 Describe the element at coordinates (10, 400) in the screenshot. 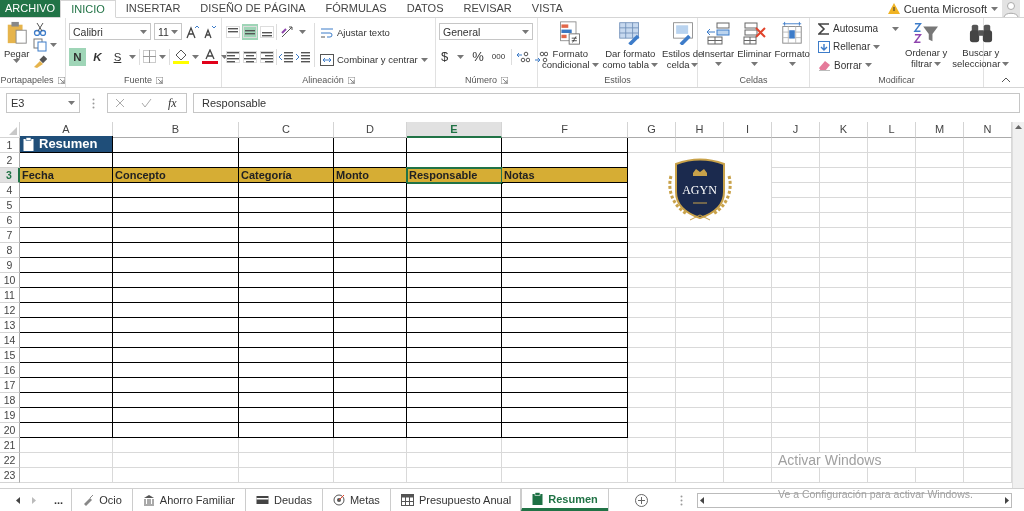

I see `row-header: 18` at that location.